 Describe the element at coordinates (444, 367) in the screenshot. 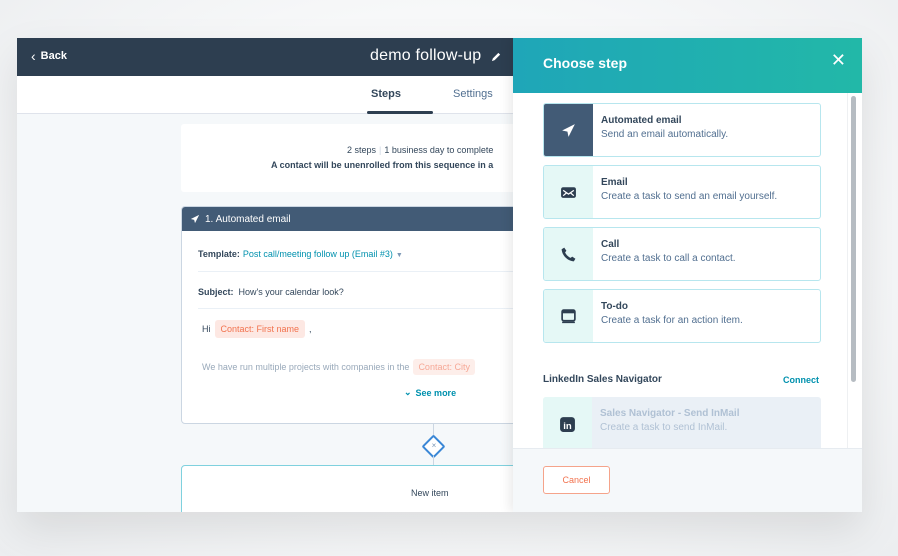

I see `personalization-token: Contact: City` at that location.